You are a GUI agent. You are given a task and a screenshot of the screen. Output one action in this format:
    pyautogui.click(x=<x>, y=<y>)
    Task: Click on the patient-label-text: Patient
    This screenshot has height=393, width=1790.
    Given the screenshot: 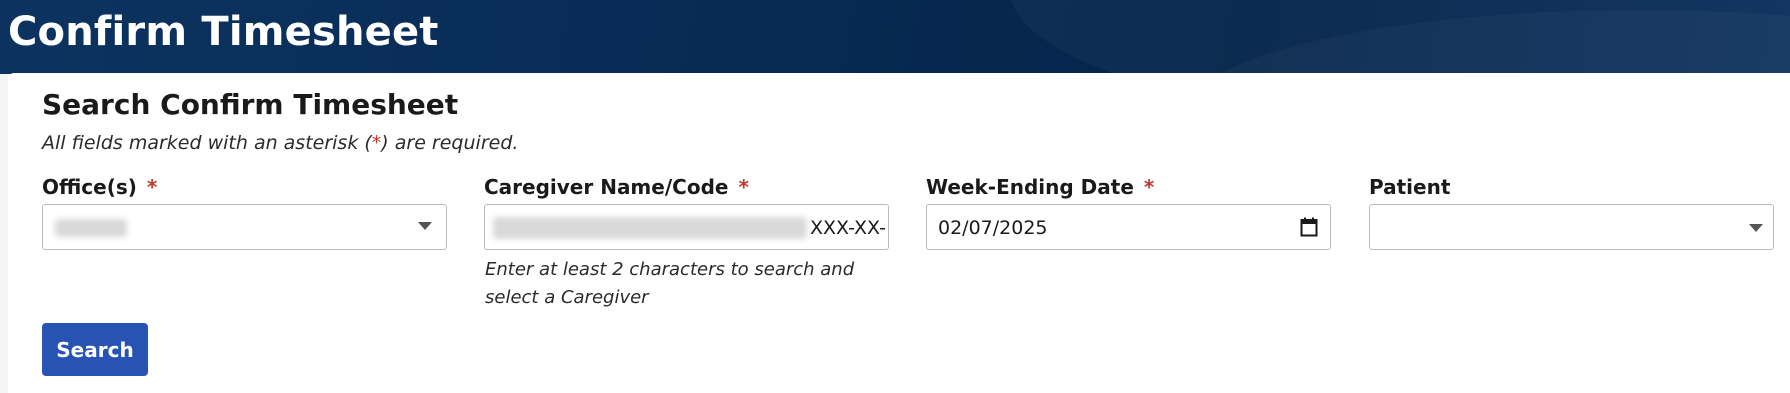 What is the action you would take?
    pyautogui.click(x=1410, y=187)
    